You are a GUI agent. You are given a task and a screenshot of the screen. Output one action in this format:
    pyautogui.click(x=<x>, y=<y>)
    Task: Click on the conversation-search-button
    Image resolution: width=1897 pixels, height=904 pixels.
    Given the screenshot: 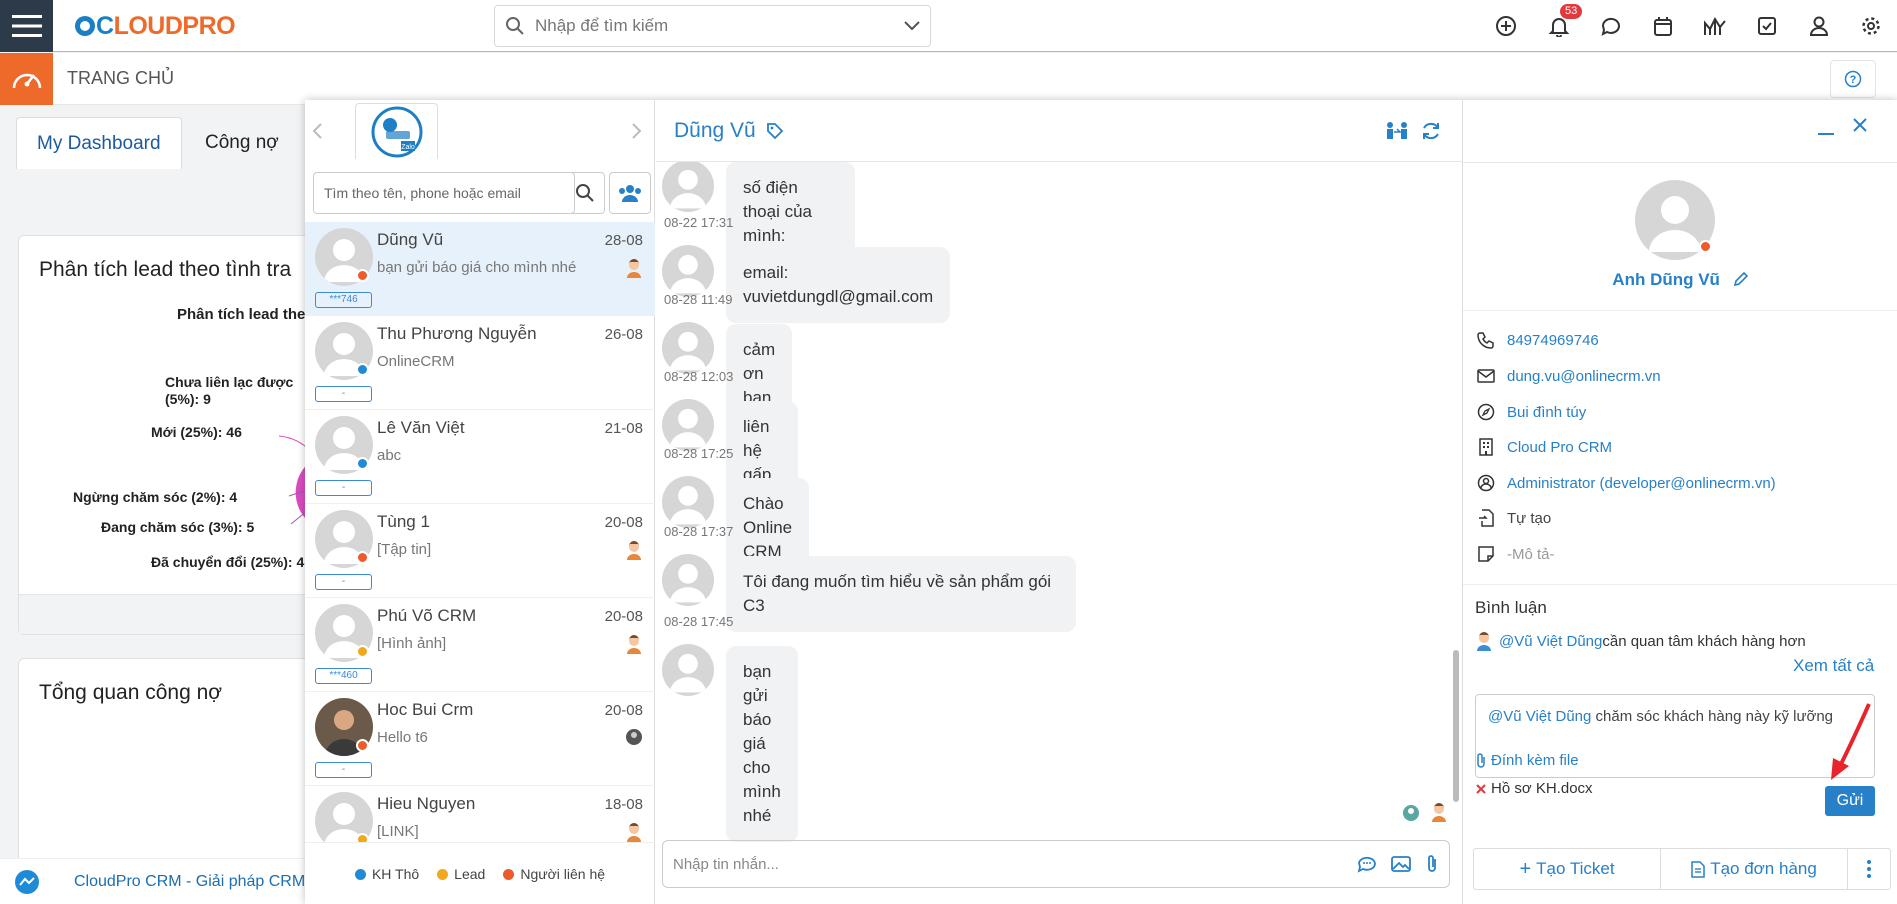 What is the action you would take?
    pyautogui.click(x=585, y=193)
    